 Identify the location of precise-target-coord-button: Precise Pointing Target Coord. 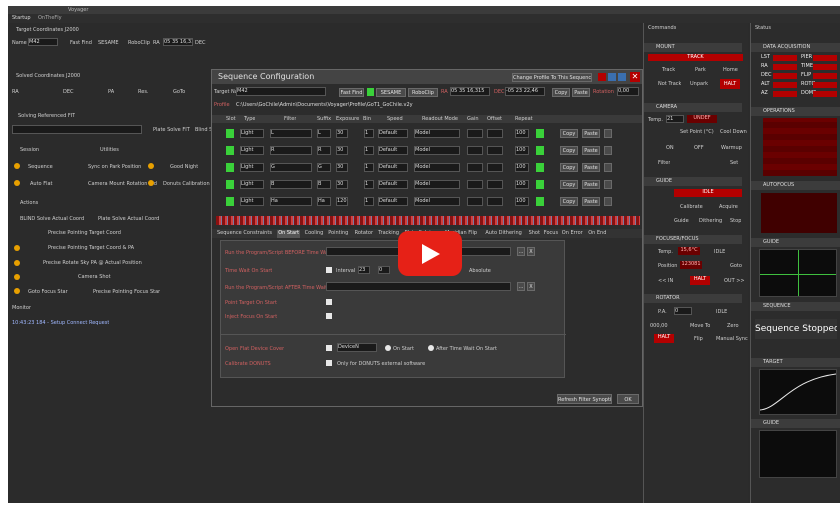
(84, 233).